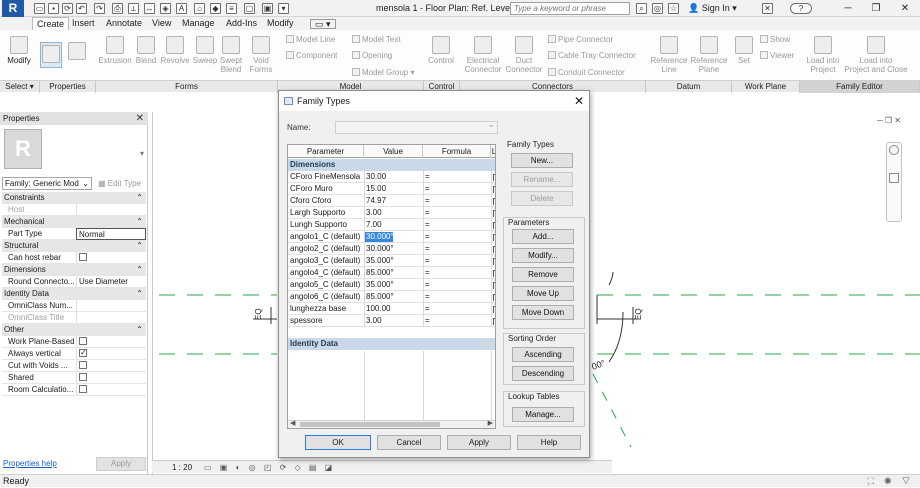 The width and height of the screenshot is (920, 488). What do you see at coordinates (74, 270) in the screenshot?
I see `property-group-header: Dimensions ⌃` at bounding box center [74, 270].